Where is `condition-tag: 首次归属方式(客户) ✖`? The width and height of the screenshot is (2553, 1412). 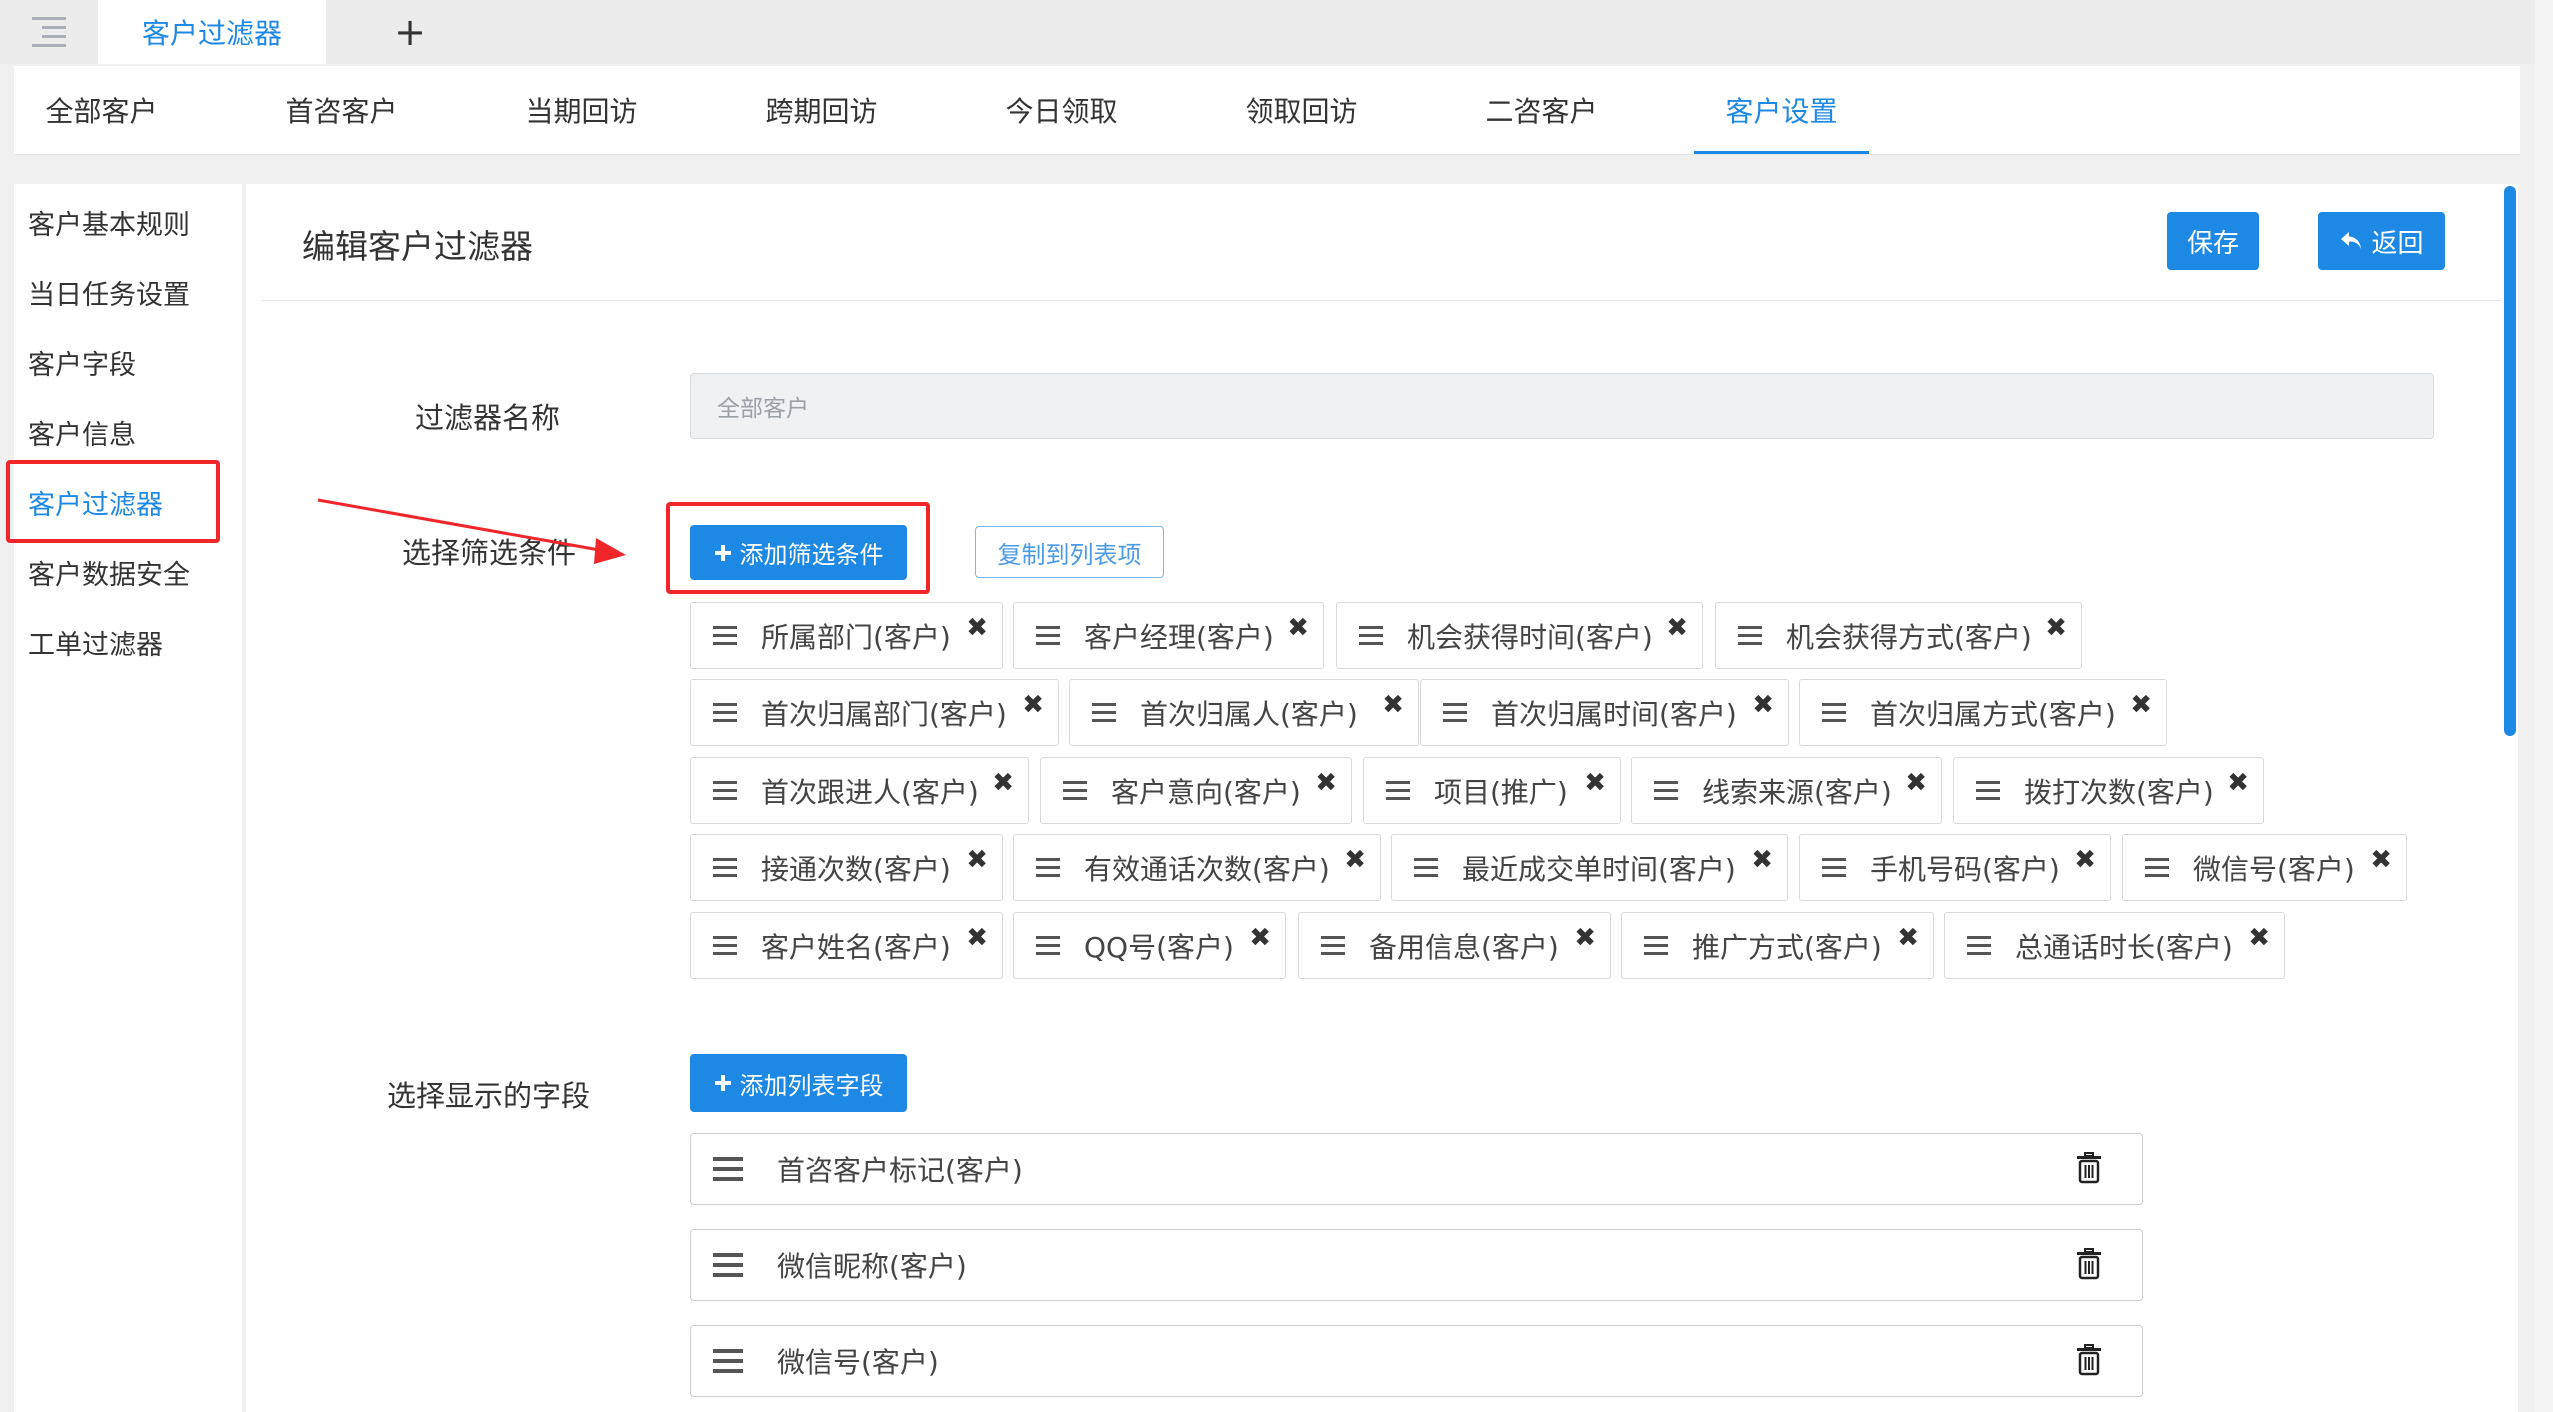
condition-tag: 首次归属方式(客户) ✖ is located at coordinates (1983, 712).